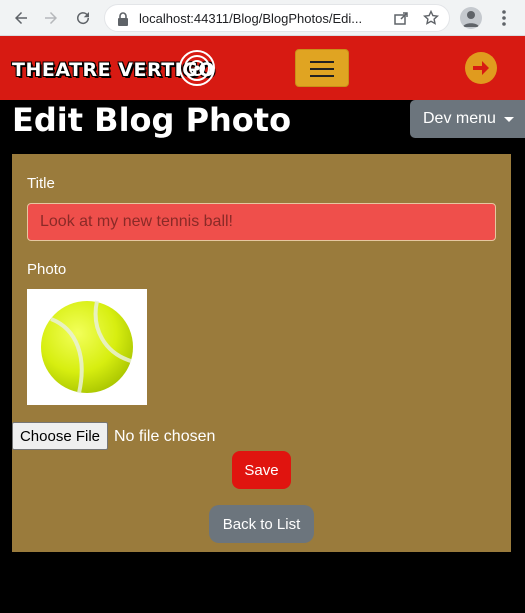 The image size is (525, 613). What do you see at coordinates (261, 222) in the screenshot?
I see `title-input: Look at my new tennis ball!` at bounding box center [261, 222].